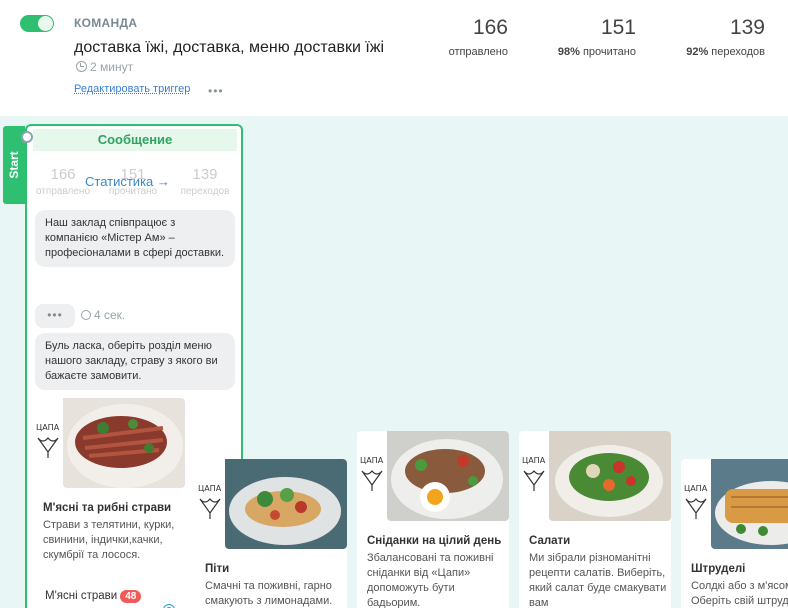 This screenshot has width=788, height=608. What do you see at coordinates (110, 315) in the screenshot?
I see `delay-text: 4 сек.` at bounding box center [110, 315].